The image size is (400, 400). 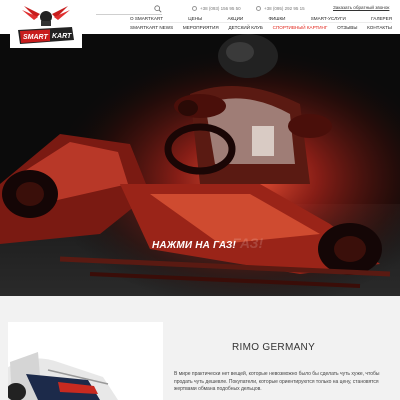 I want to click on svg-text: ГАЗ!, so click(x=247, y=243).